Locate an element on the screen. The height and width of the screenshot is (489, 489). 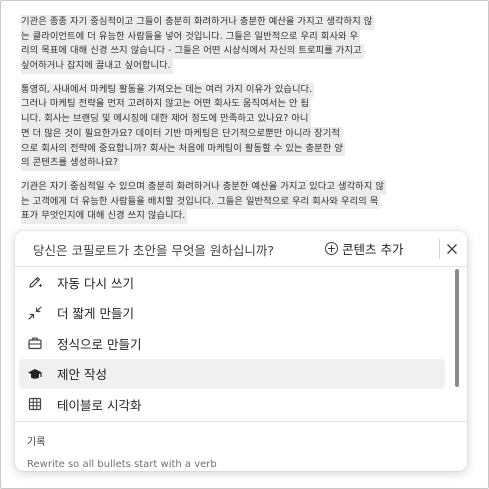
menu-item-visualize-table: 테이블로 시각화 is located at coordinates (232, 404).